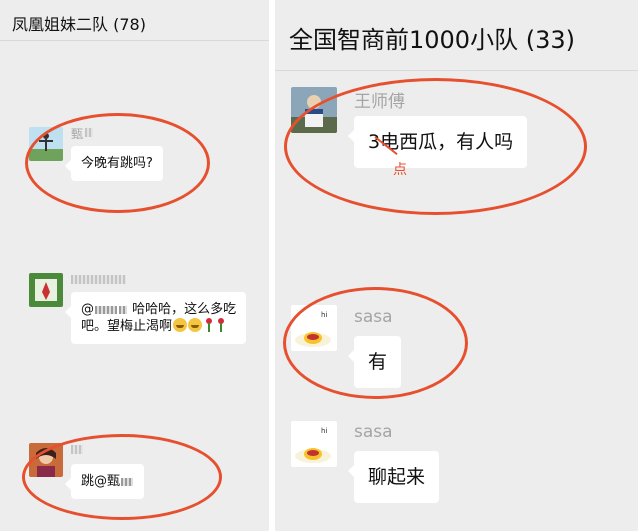 The width and height of the screenshot is (638, 531). What do you see at coordinates (432, 40) in the screenshot?
I see `right-chat-title: 全国智商前1000小队 (33)` at bounding box center [432, 40].